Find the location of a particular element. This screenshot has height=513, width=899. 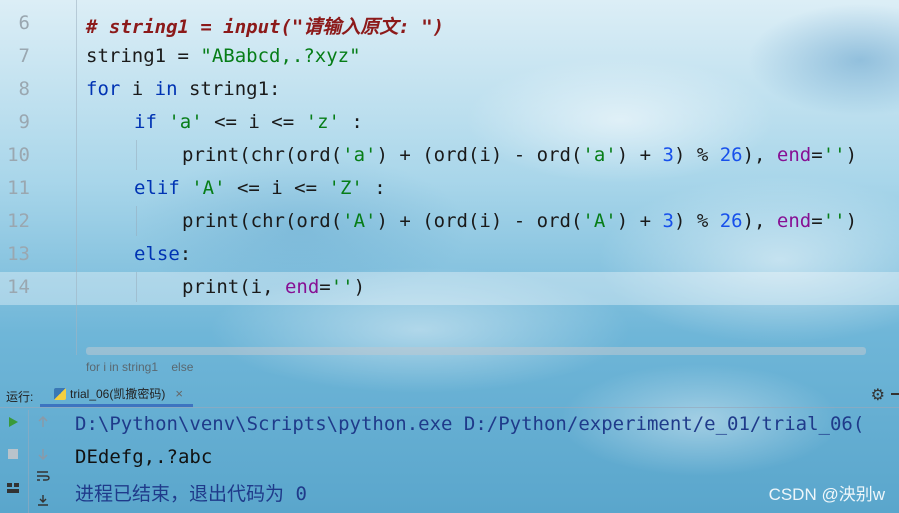

current-line-highlight is located at coordinates (449, 288).